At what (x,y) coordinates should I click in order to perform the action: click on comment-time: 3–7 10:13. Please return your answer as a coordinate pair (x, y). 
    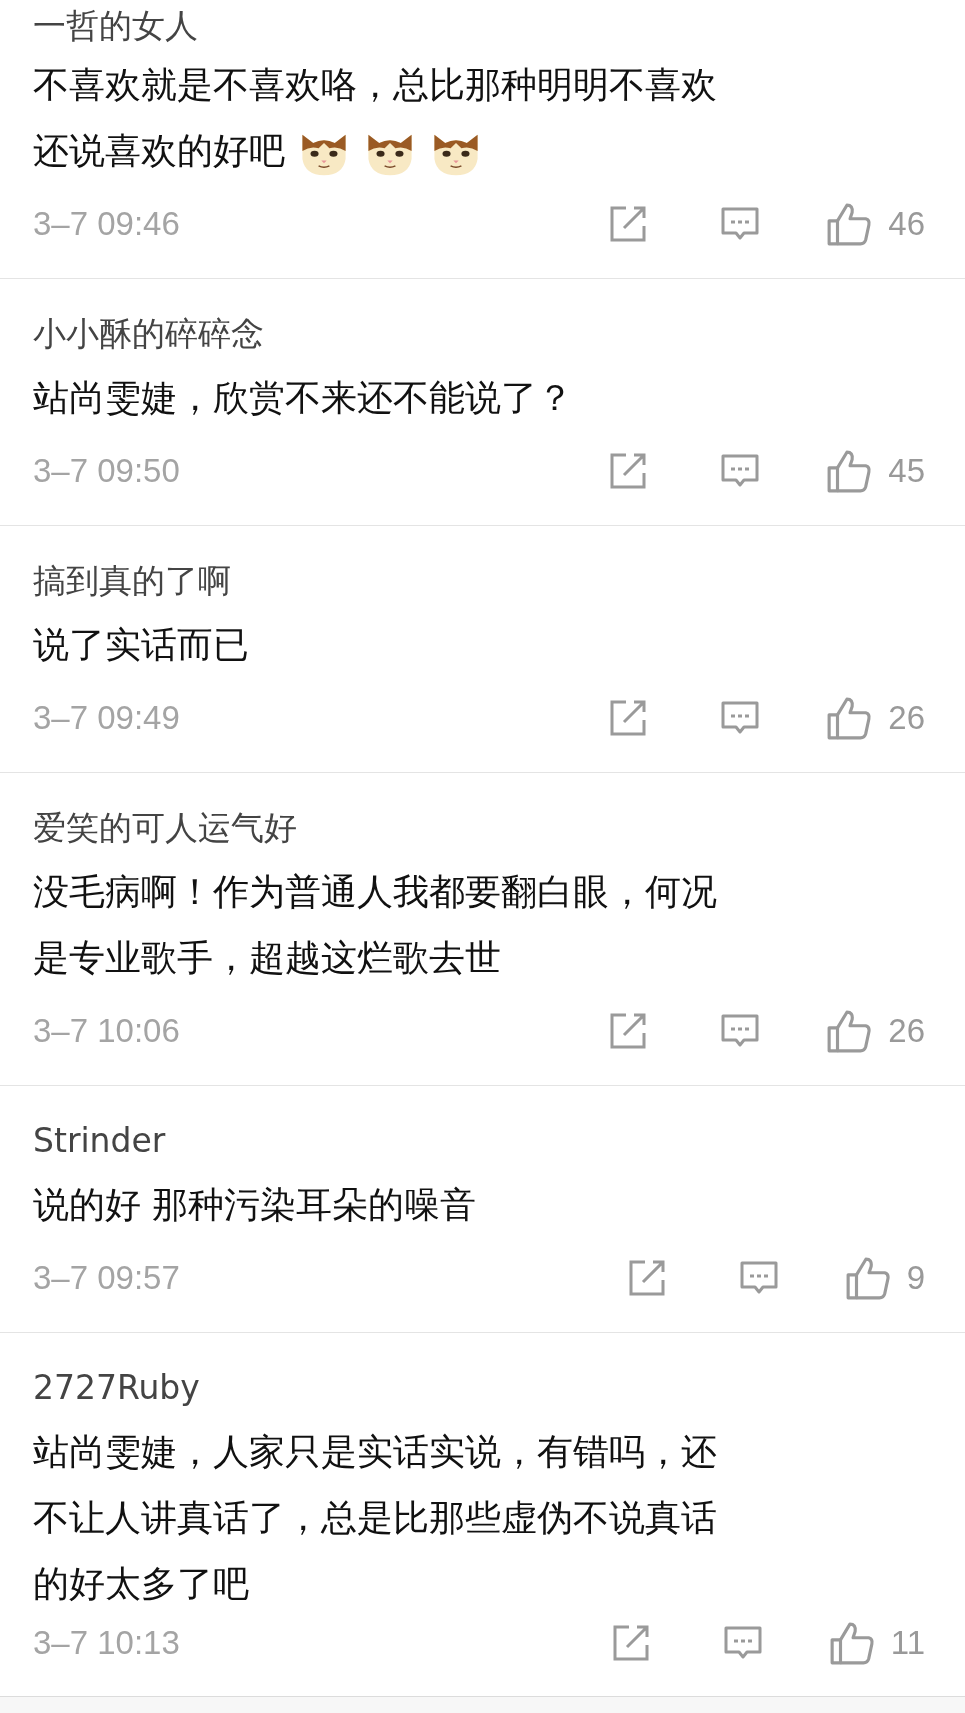
    Looking at the image, I should click on (106, 1643).